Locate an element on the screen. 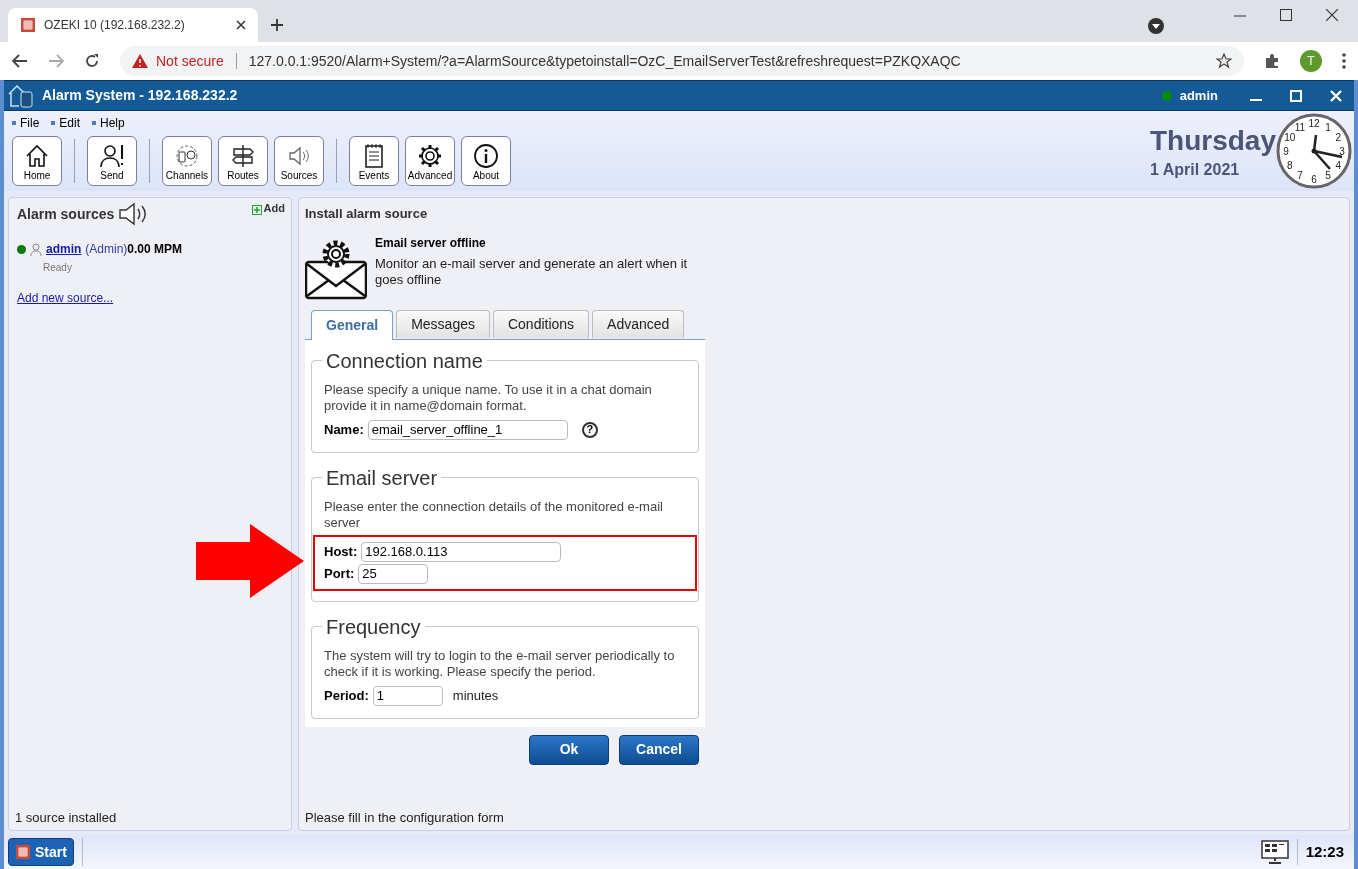 This screenshot has width=1358, height=869. clock-number: 12 is located at coordinates (1314, 123).